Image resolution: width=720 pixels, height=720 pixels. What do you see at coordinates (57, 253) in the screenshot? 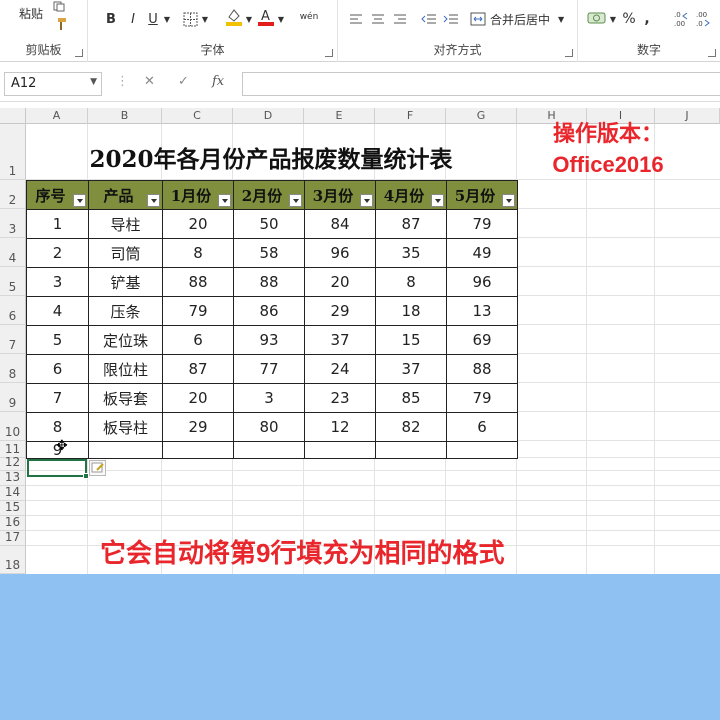
I see `table-cell: 2` at bounding box center [57, 253].